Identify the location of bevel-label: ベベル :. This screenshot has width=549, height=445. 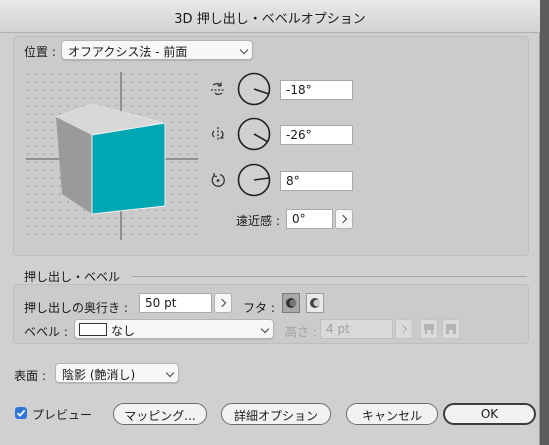
(46, 332).